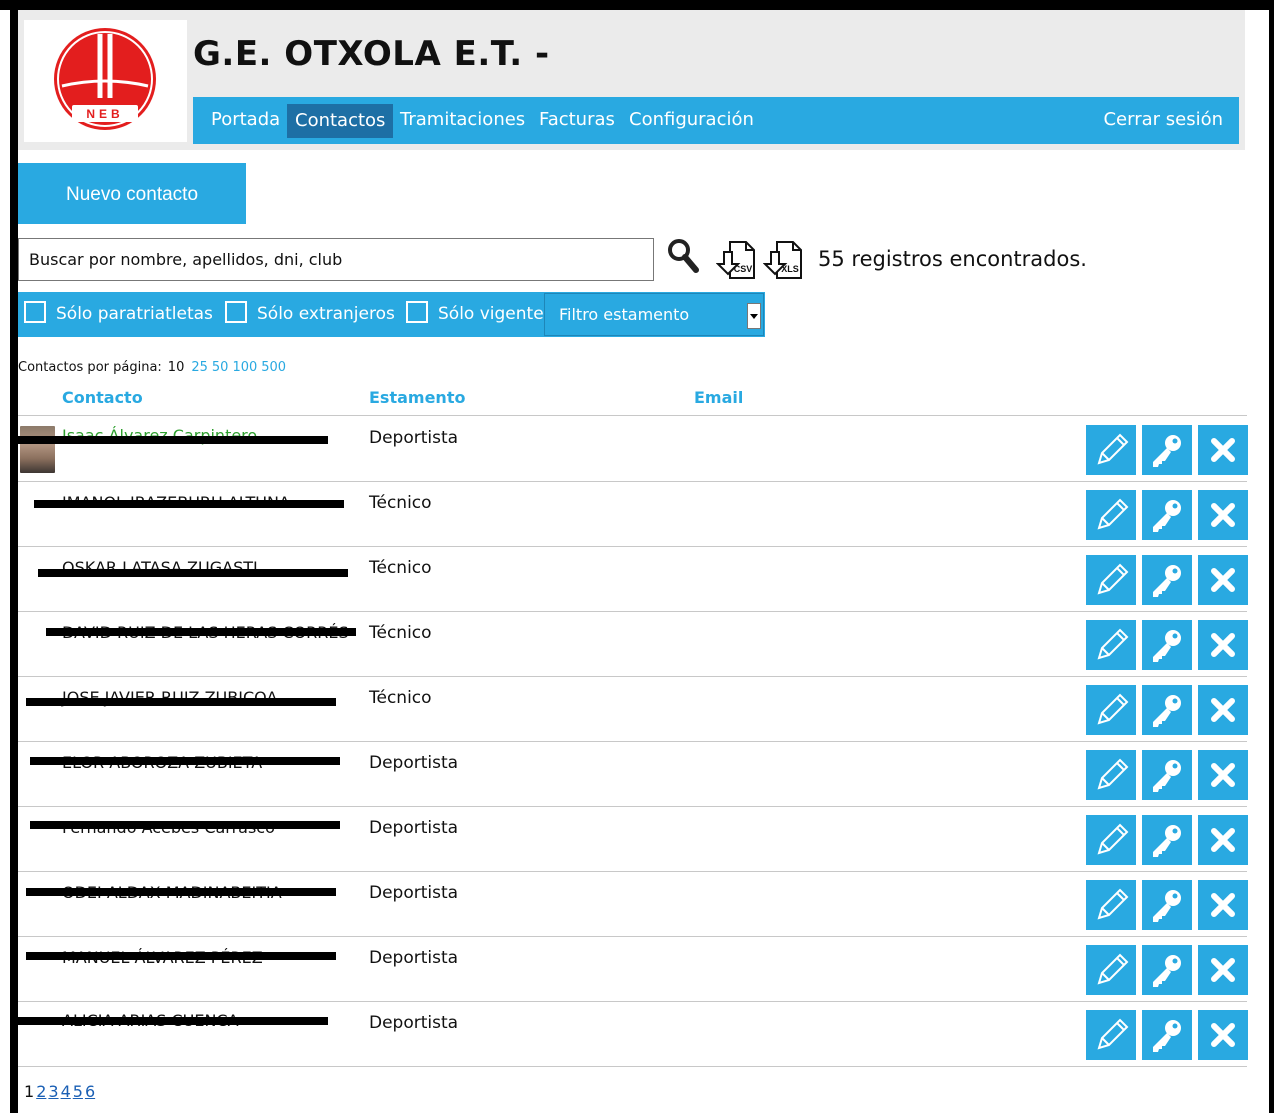 The width and height of the screenshot is (1274, 1113). I want to click on filter-paratriatletas-label: Sólo paratriatletas, so click(134, 314).